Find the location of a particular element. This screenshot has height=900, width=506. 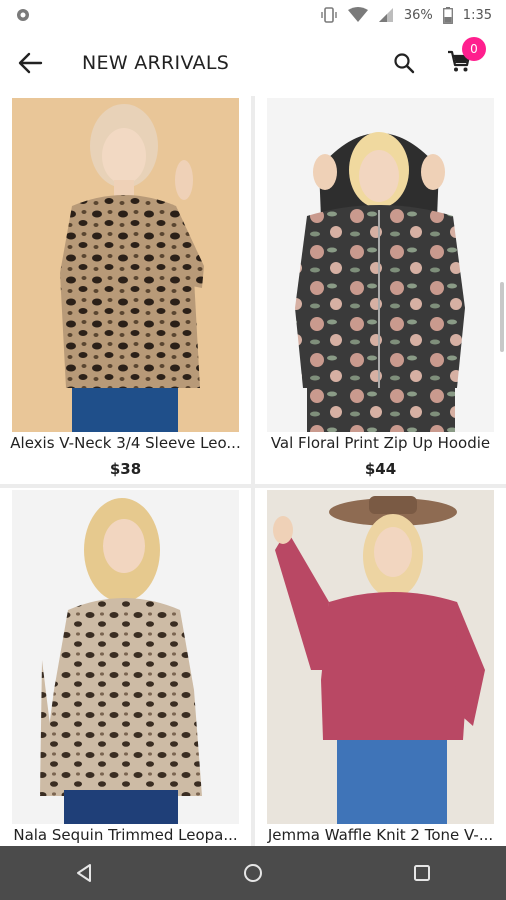

vibrate-icon is located at coordinates (329, 15).